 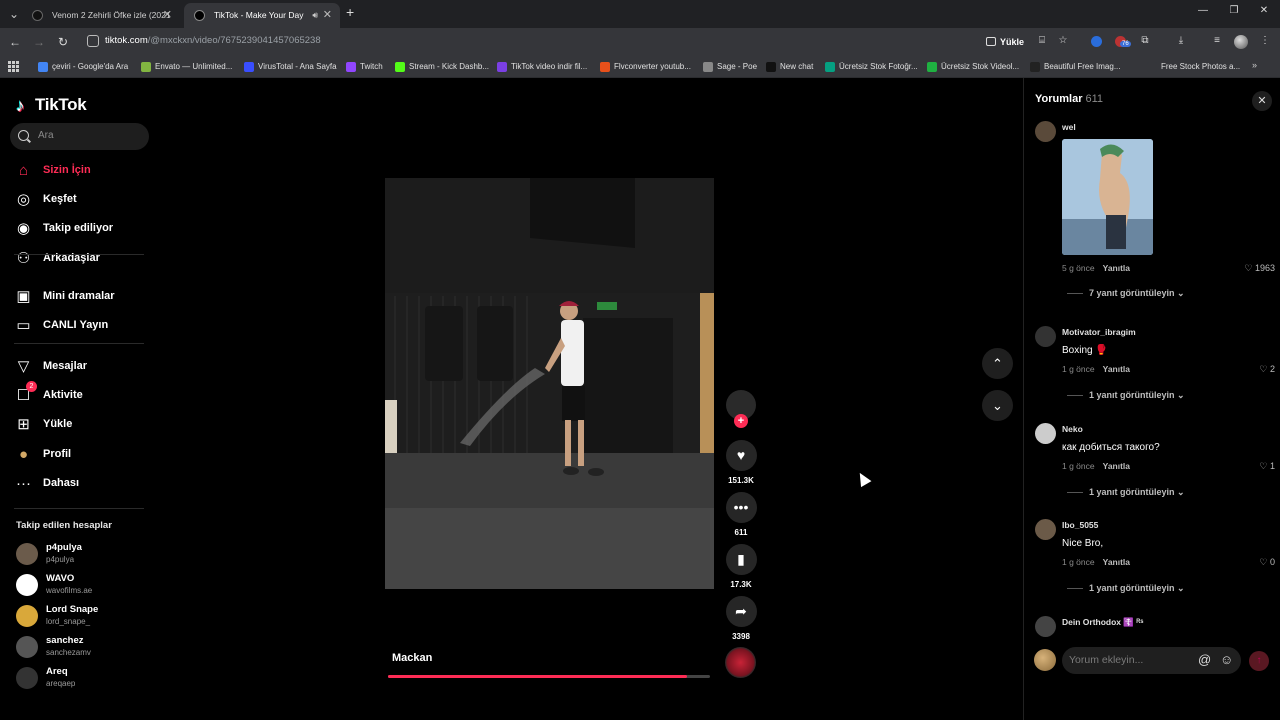 What do you see at coordinates (740, 662) in the screenshot?
I see `music-disc-avatar` at bounding box center [740, 662].